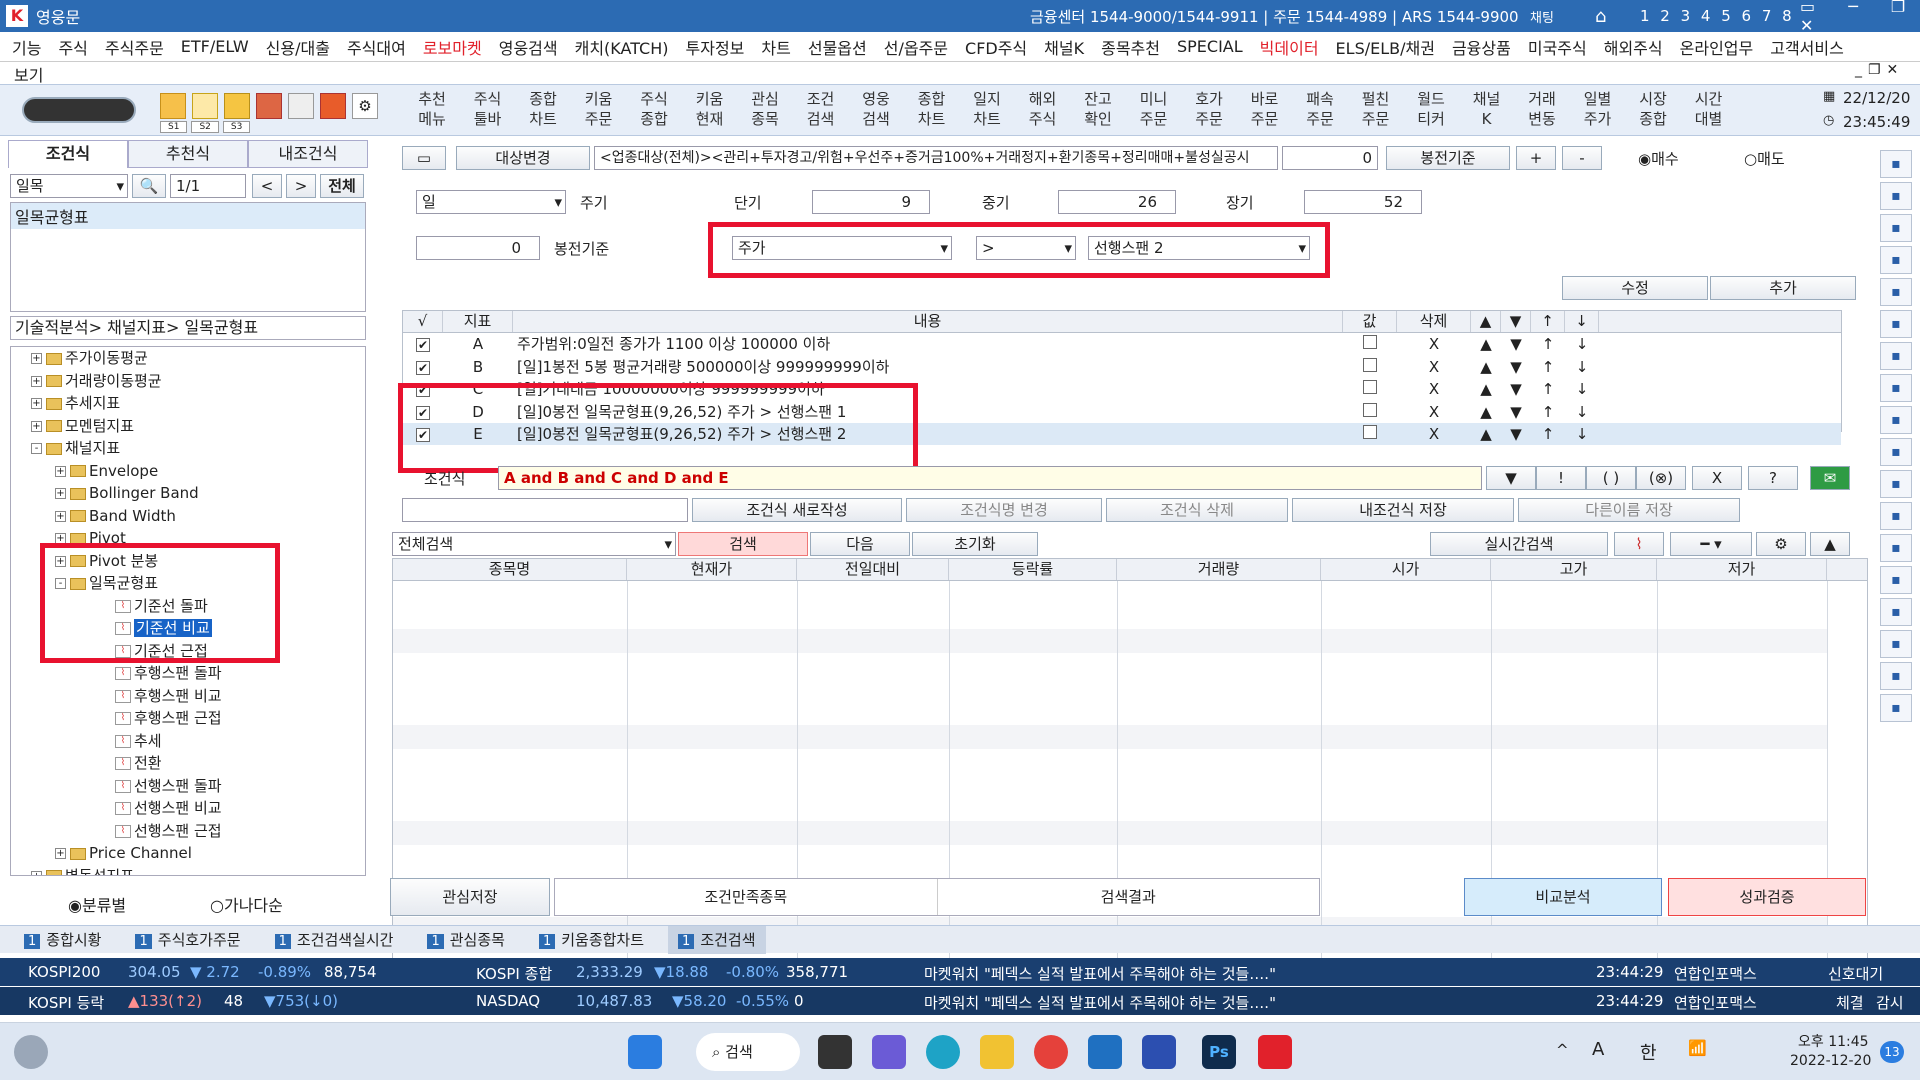  What do you see at coordinates (1767, 897) in the screenshot?
I see `performance-check-button: 성과검증` at bounding box center [1767, 897].